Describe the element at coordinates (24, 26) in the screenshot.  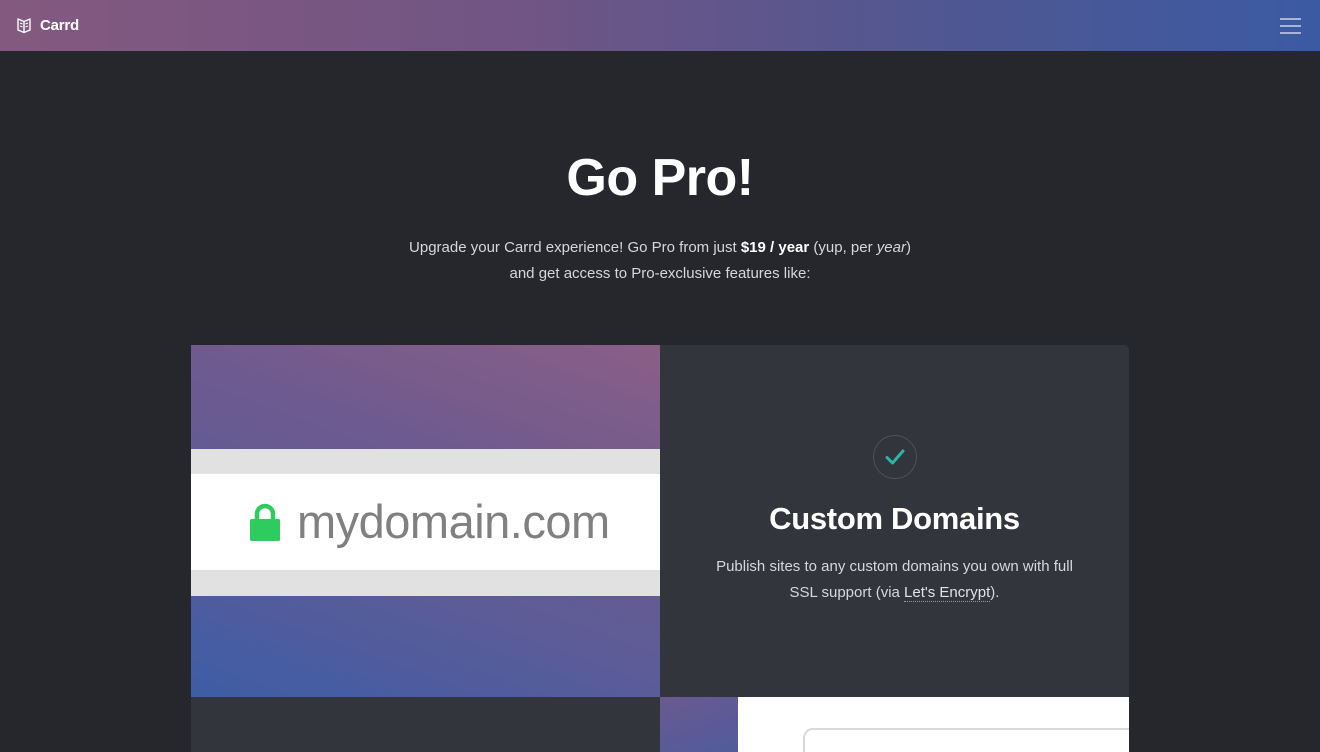
I see `carrd-logo-icon` at that location.